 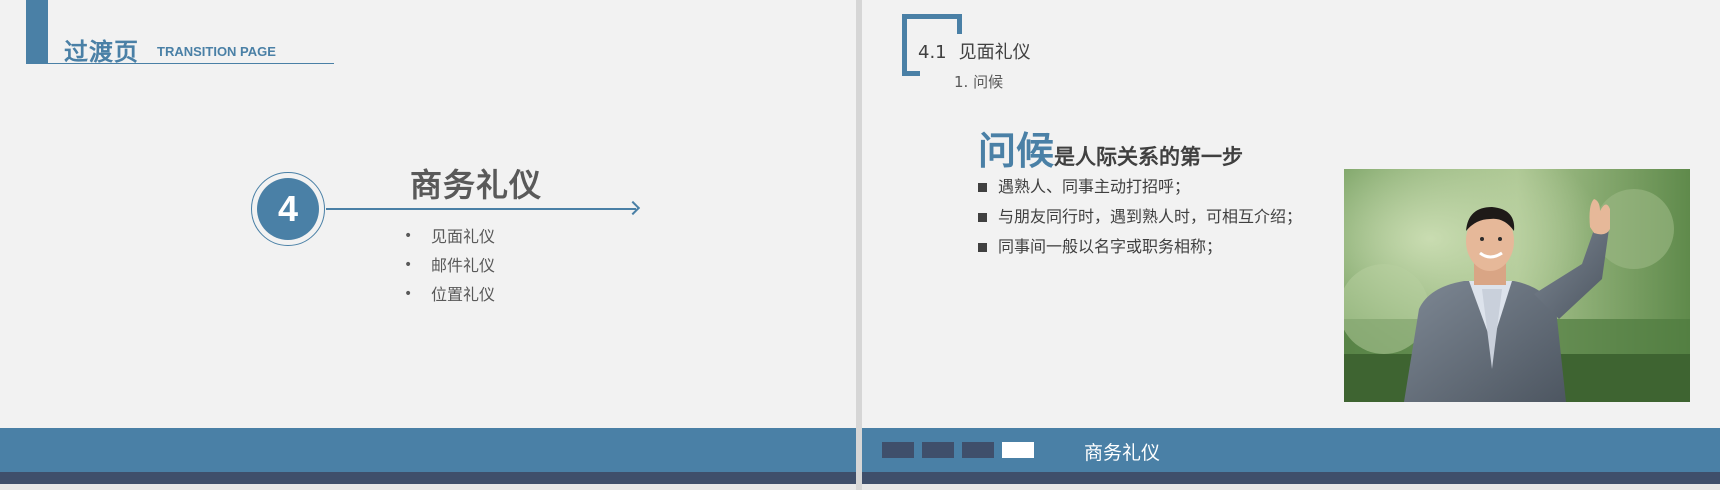 I want to click on list-item-label: 位置礼仪, so click(x=463, y=294).